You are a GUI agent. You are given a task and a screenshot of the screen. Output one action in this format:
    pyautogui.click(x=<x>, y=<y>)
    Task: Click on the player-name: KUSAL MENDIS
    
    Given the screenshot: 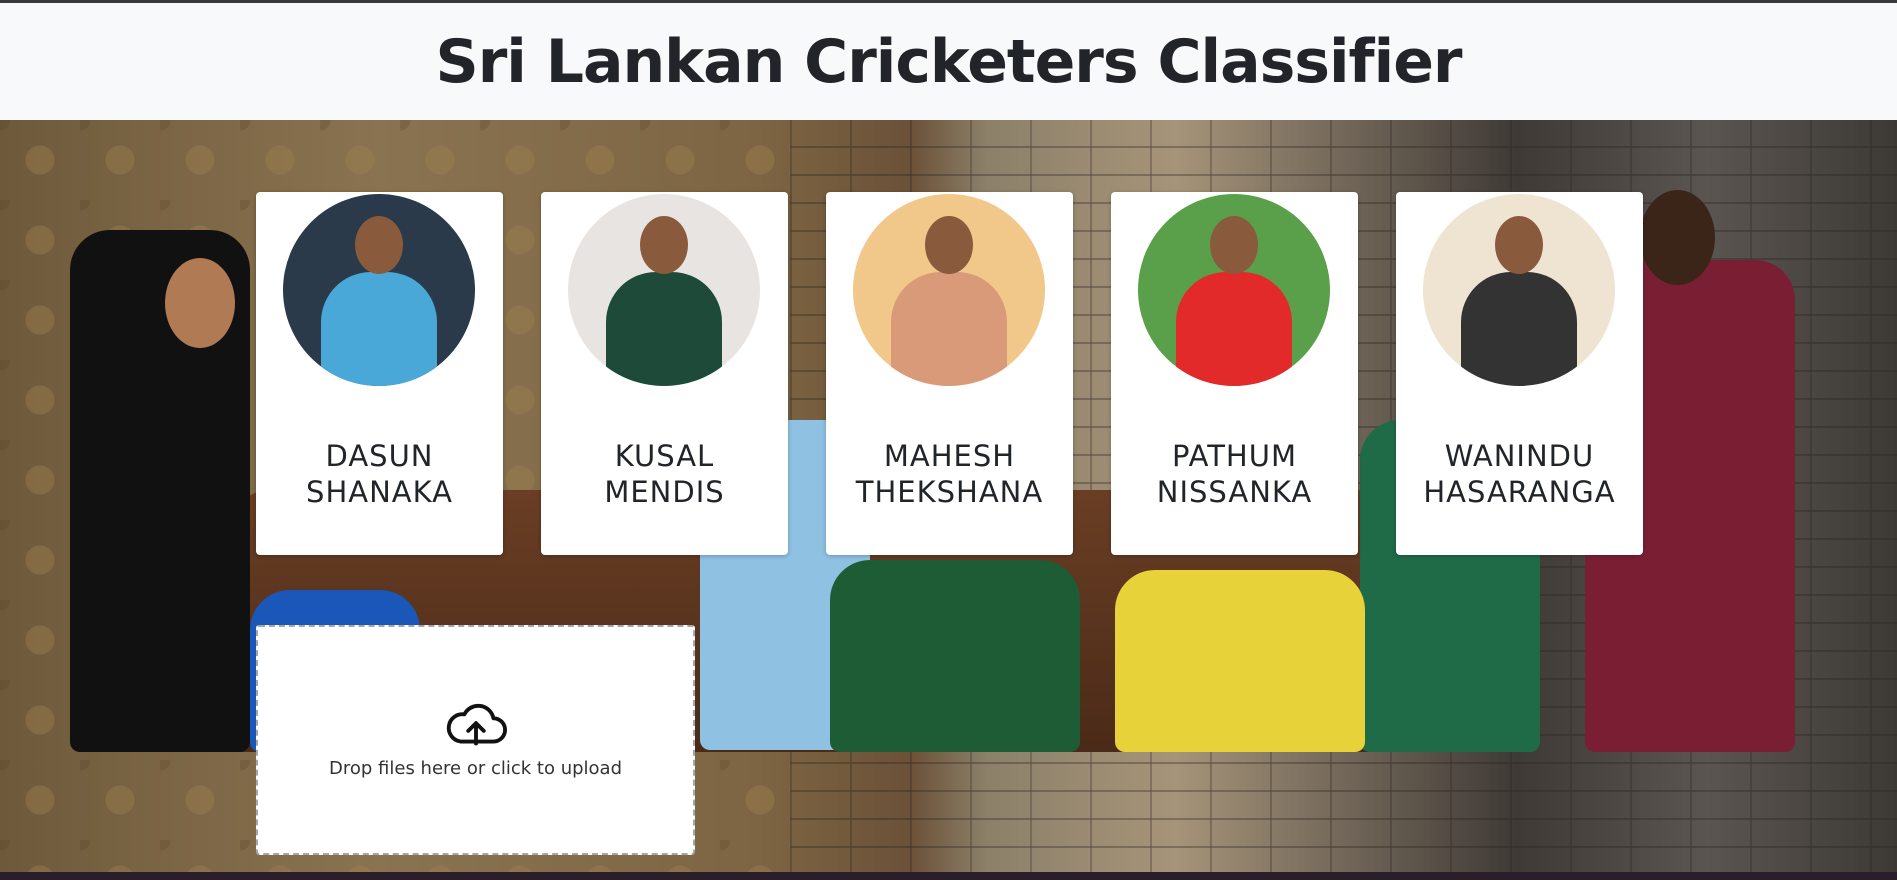 What is the action you would take?
    pyautogui.click(x=664, y=474)
    